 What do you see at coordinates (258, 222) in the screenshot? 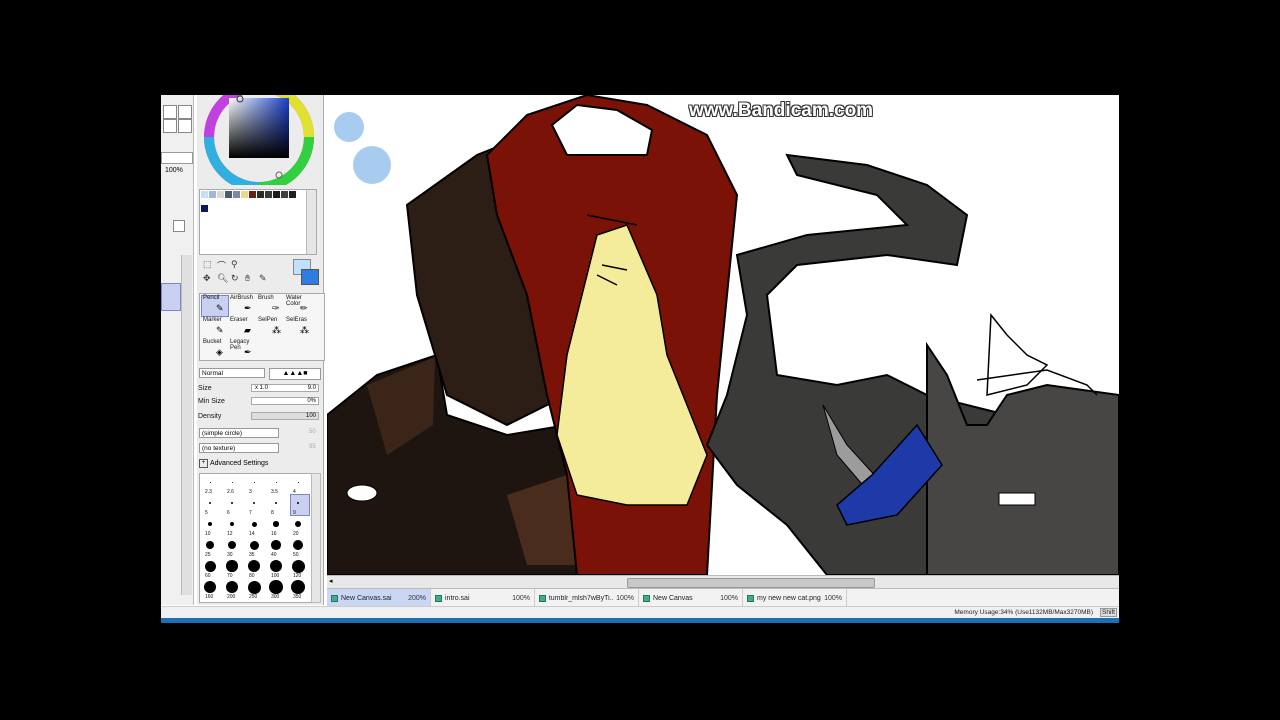
I see `color-swatch-grid` at bounding box center [258, 222].